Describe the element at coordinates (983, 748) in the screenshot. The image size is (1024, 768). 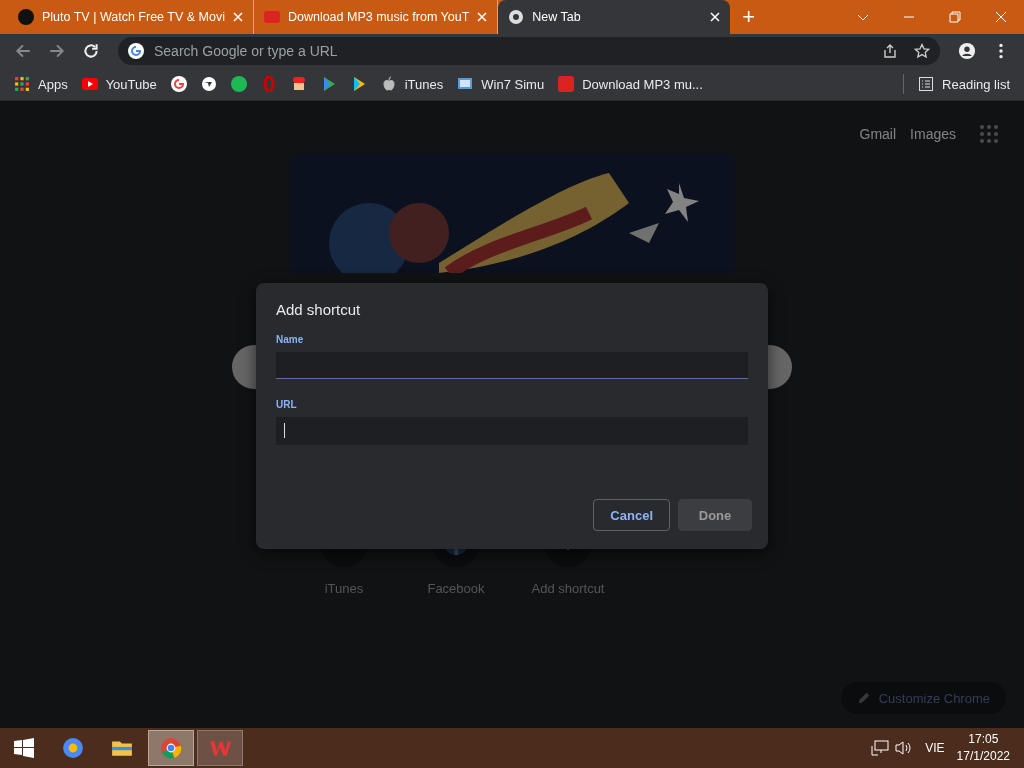
I see `clock: 17:05 17/1/2022` at that location.